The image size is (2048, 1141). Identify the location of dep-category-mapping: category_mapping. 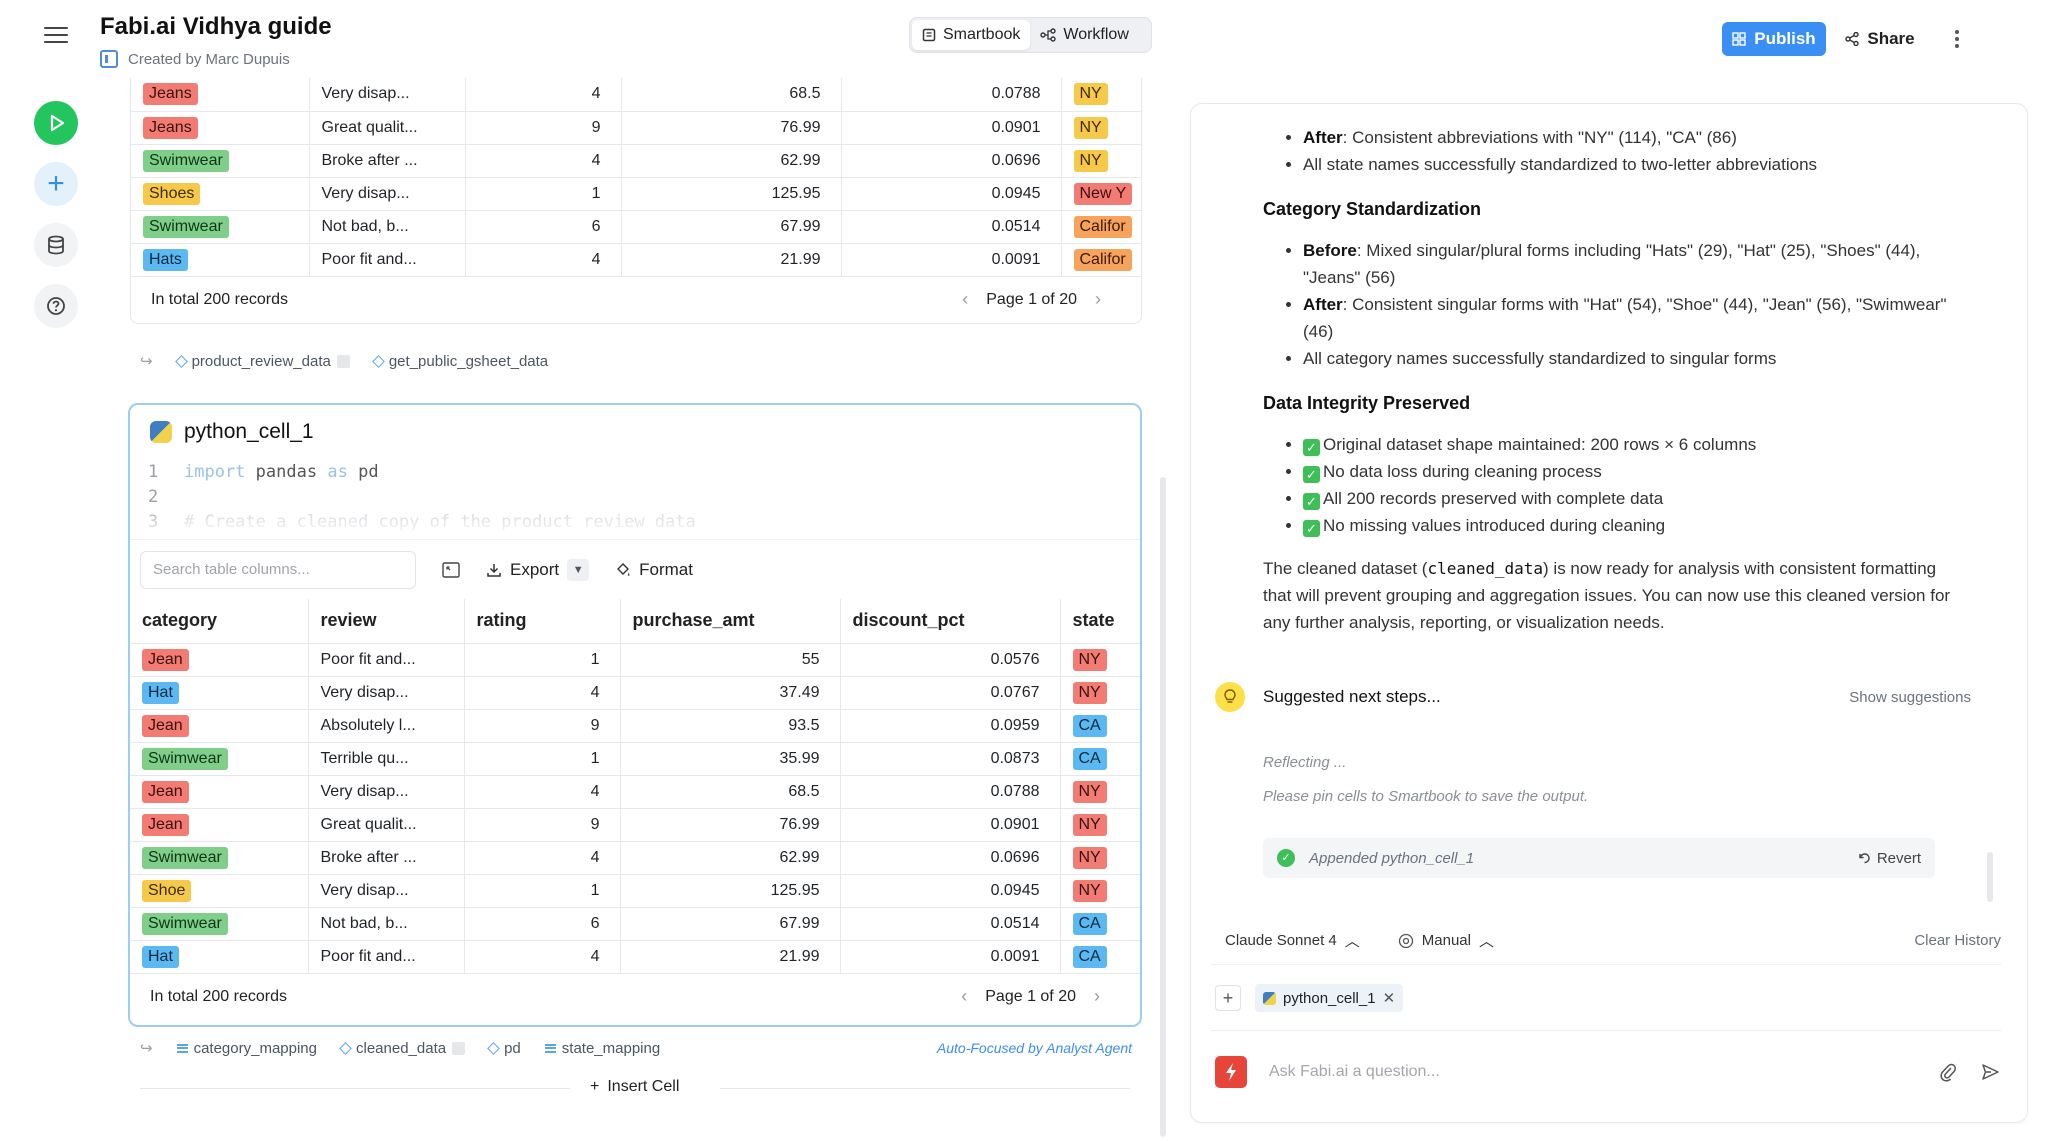
(246, 1048).